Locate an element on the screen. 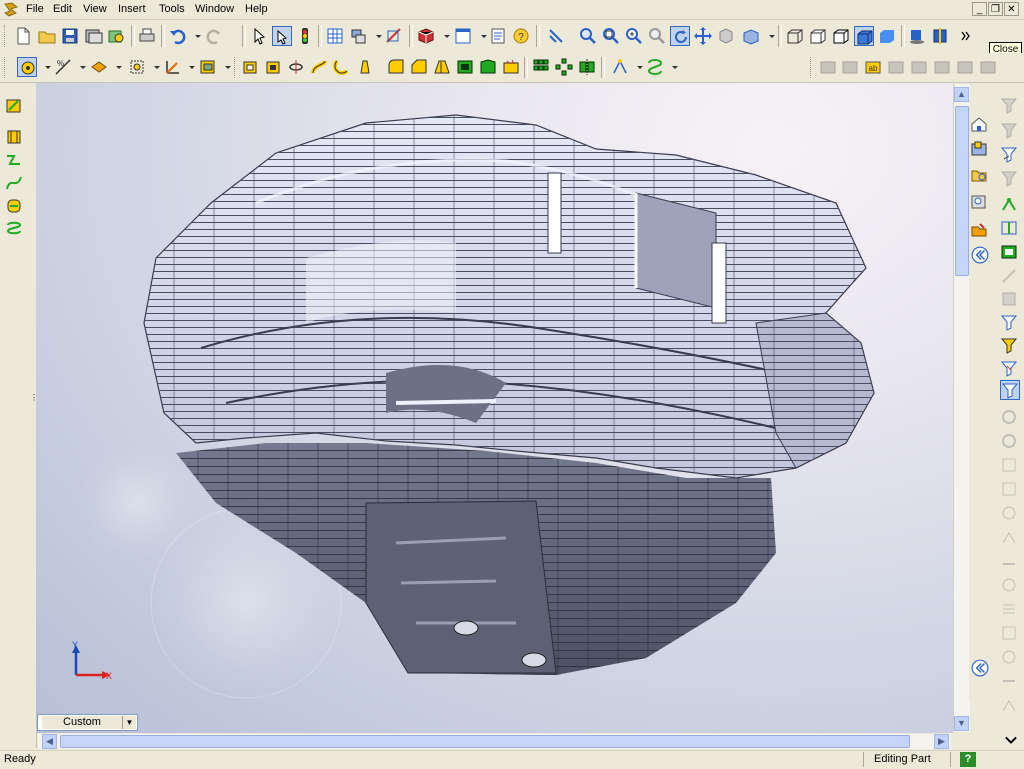 The width and height of the screenshot is (1024, 769). scroll-up-arrow-icon: ▲ is located at coordinates (961, 94).